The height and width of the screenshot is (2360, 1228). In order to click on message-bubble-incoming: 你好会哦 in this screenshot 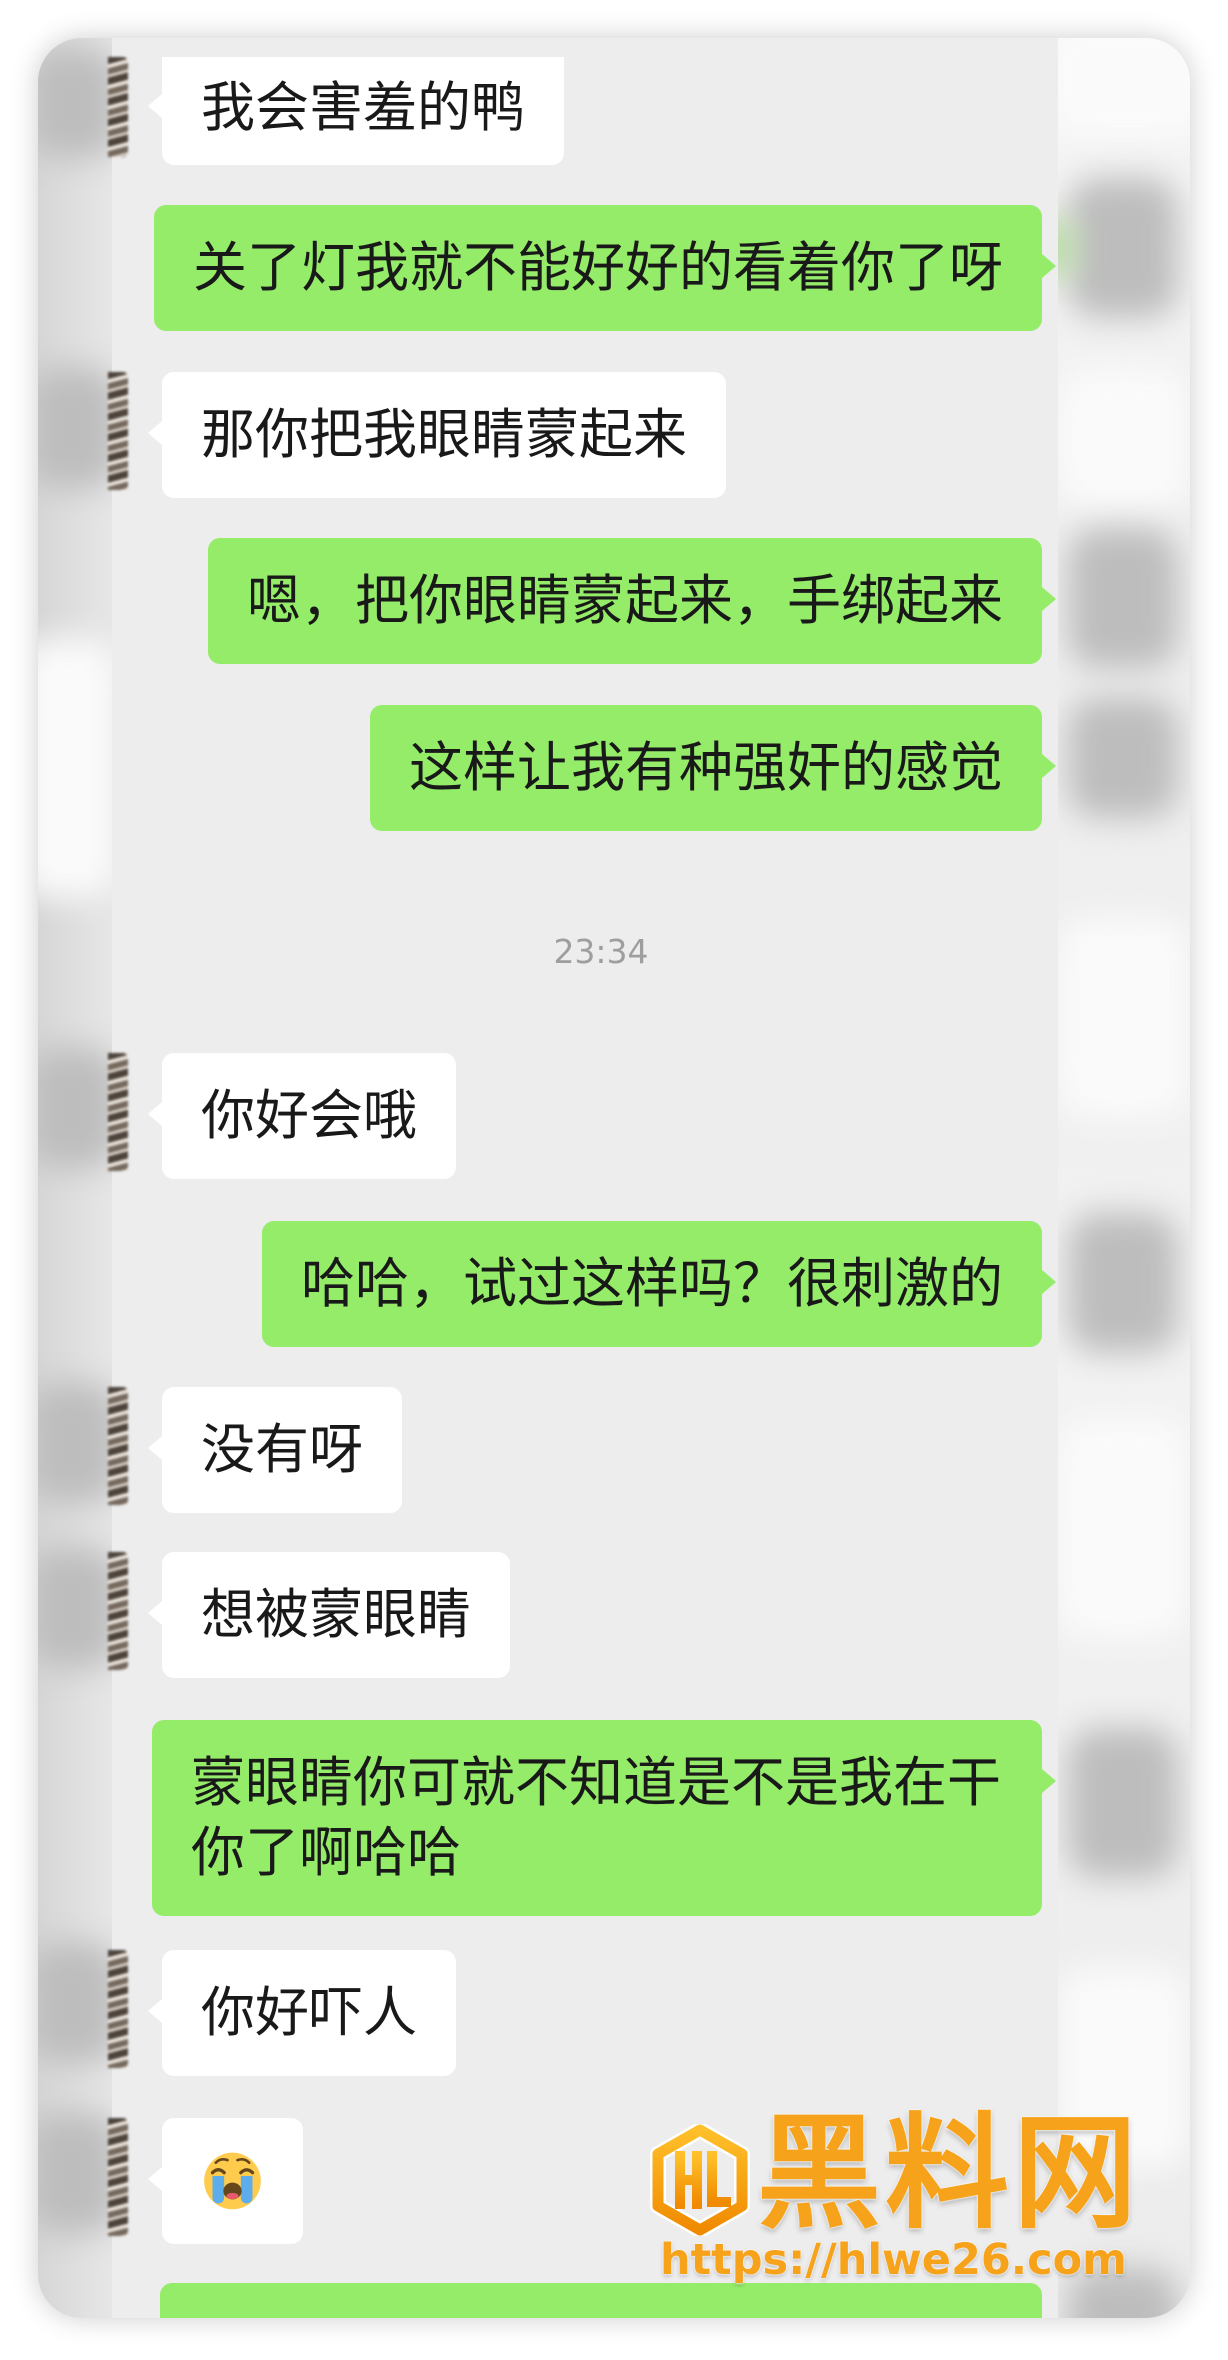, I will do `click(302, 1116)`.